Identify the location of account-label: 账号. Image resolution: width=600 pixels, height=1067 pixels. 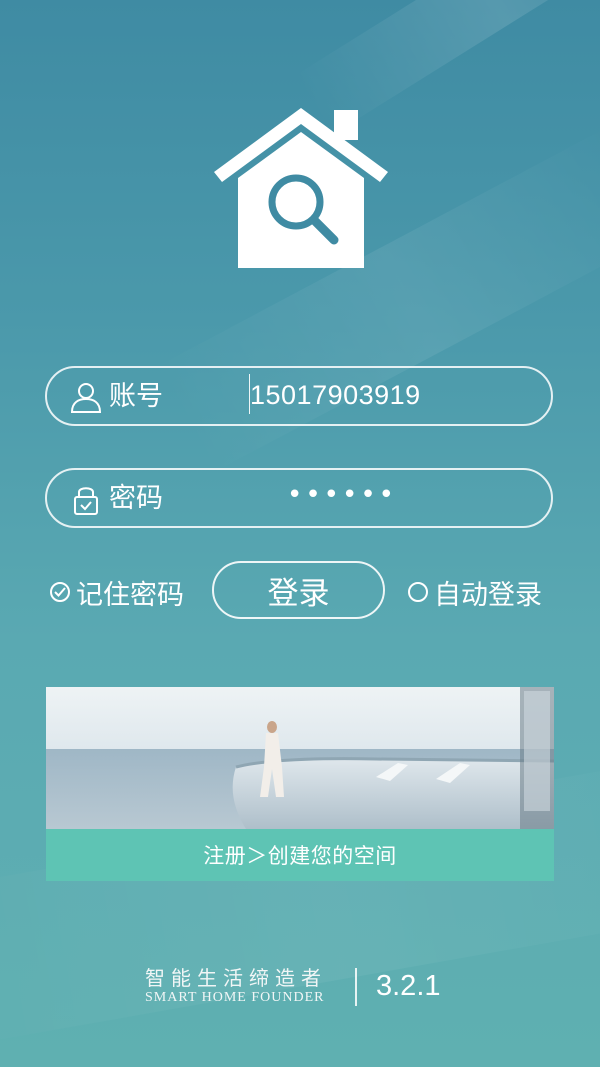
(136, 396).